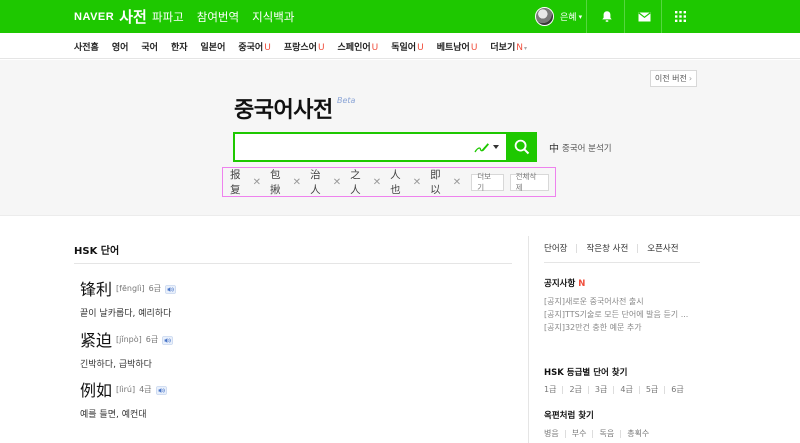  What do you see at coordinates (179, 46) in the screenshot?
I see `lang-tab-3: 한자` at bounding box center [179, 46].